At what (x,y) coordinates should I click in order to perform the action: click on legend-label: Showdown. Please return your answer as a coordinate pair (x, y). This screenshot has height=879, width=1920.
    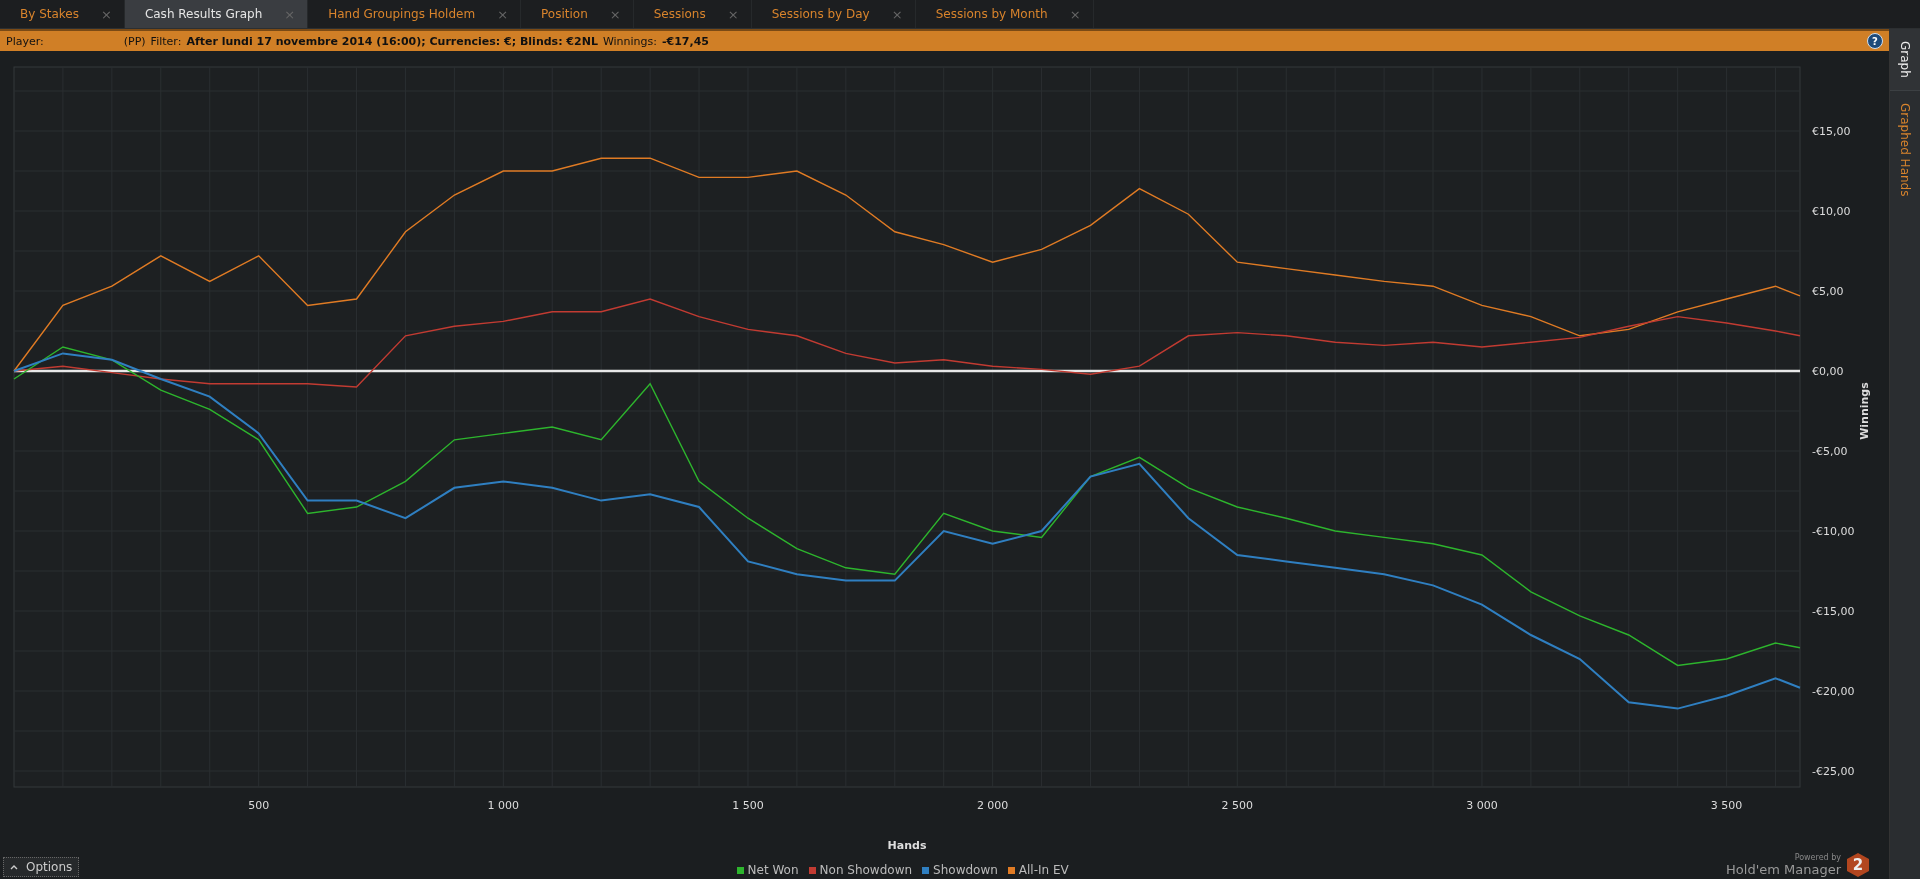
    Looking at the image, I should click on (965, 870).